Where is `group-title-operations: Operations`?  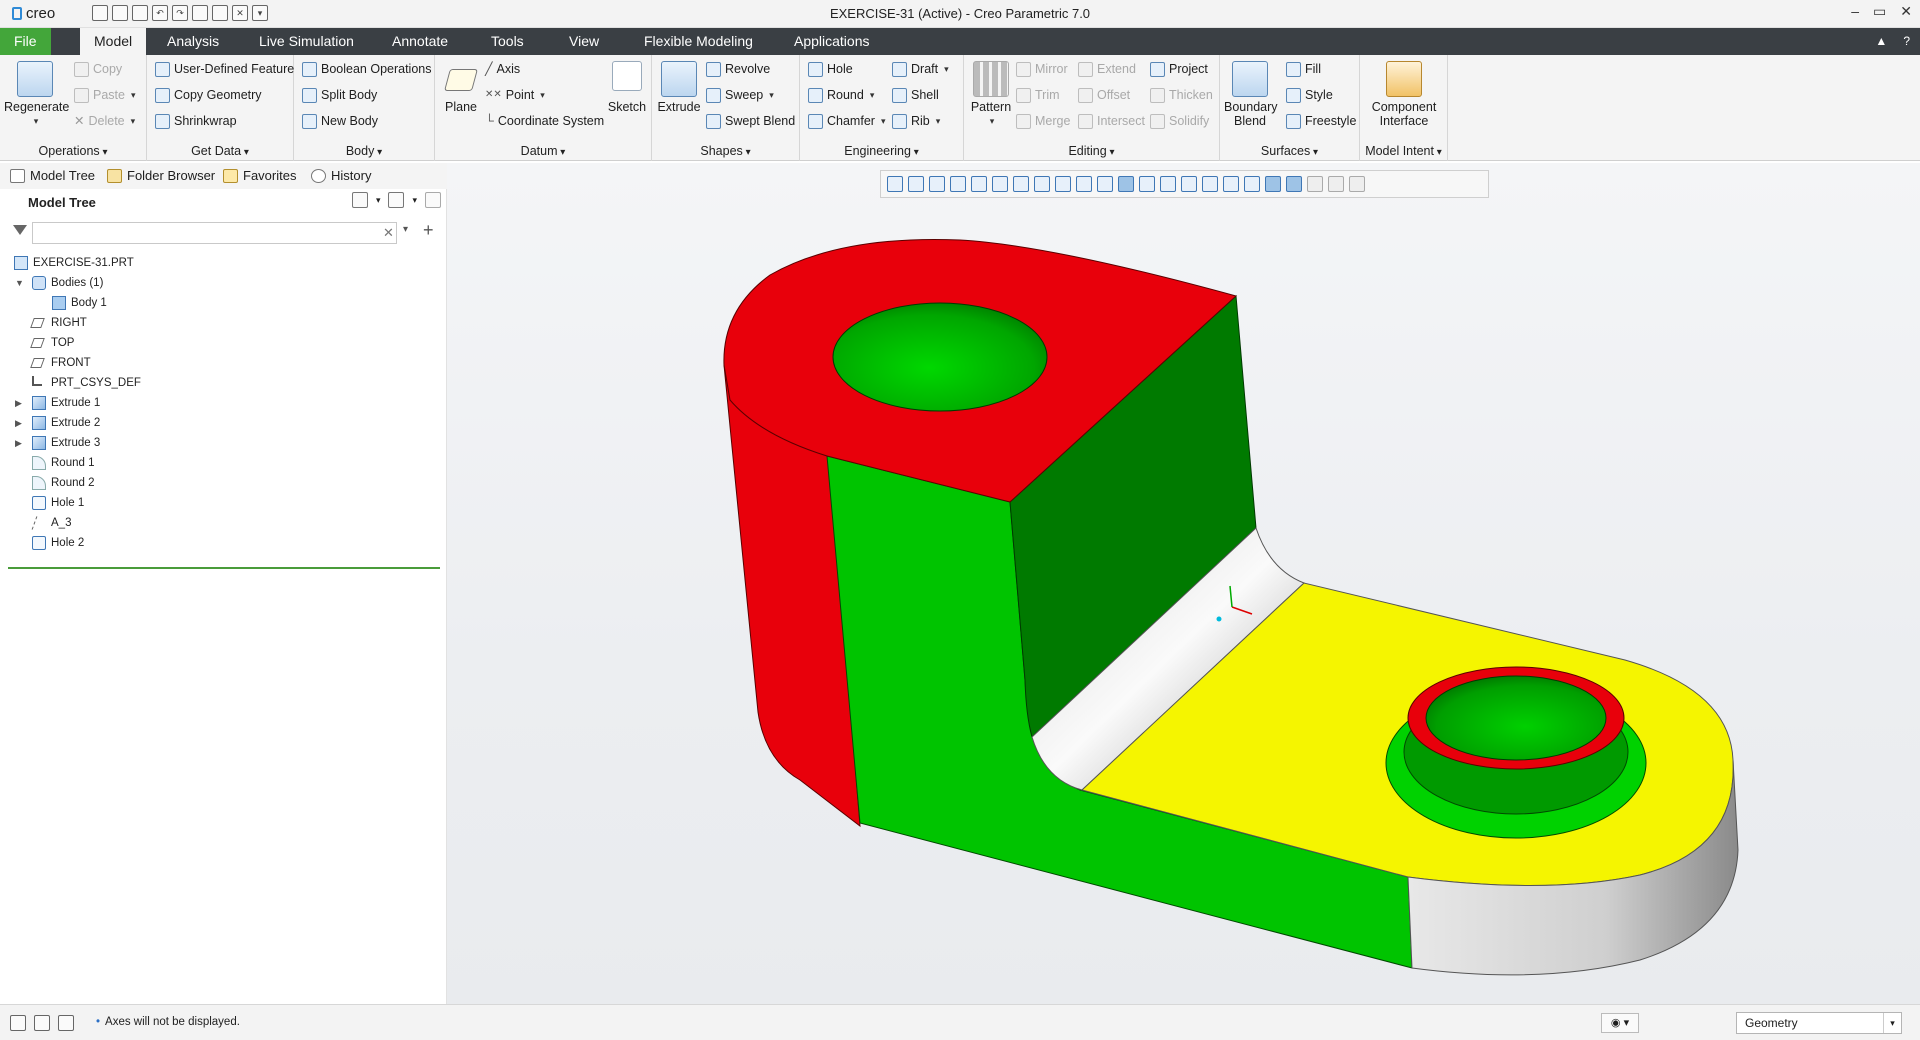 group-title-operations: Operations is located at coordinates (73, 151).